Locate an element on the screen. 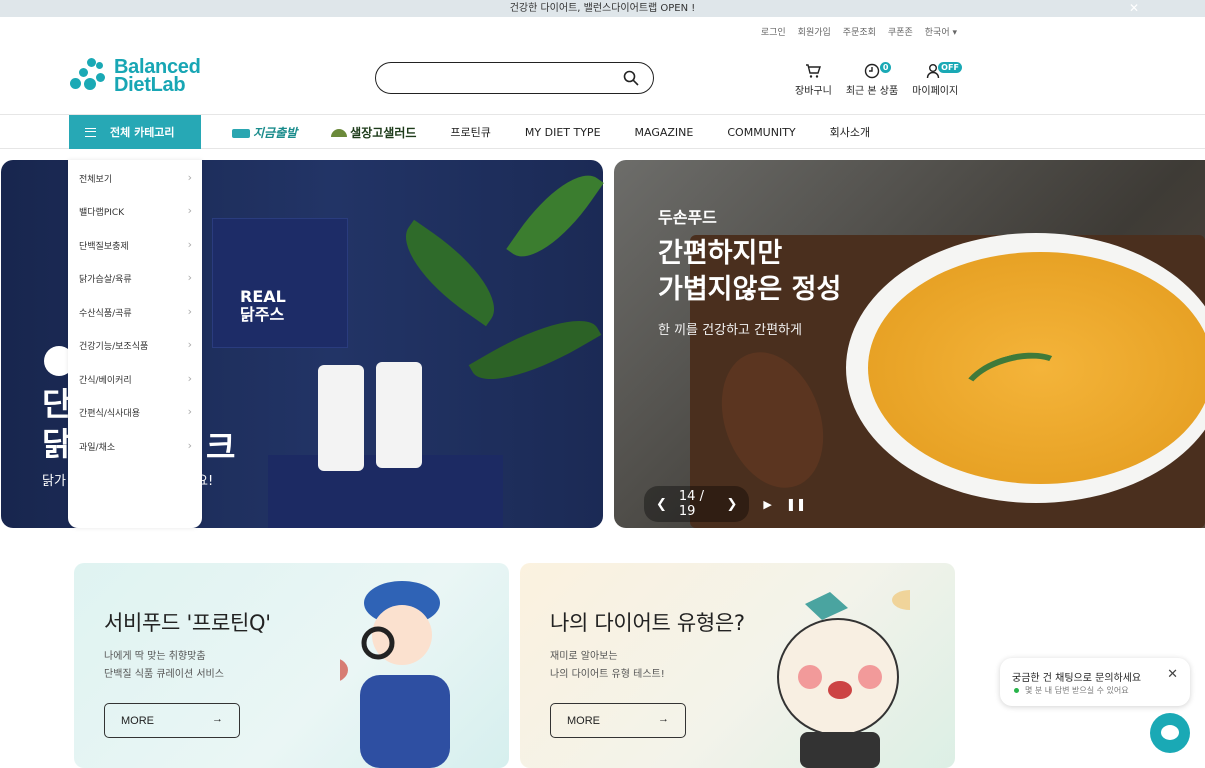 The width and height of the screenshot is (1205, 768). banner-left-subtitle: 닭가 is located at coordinates (54, 481).